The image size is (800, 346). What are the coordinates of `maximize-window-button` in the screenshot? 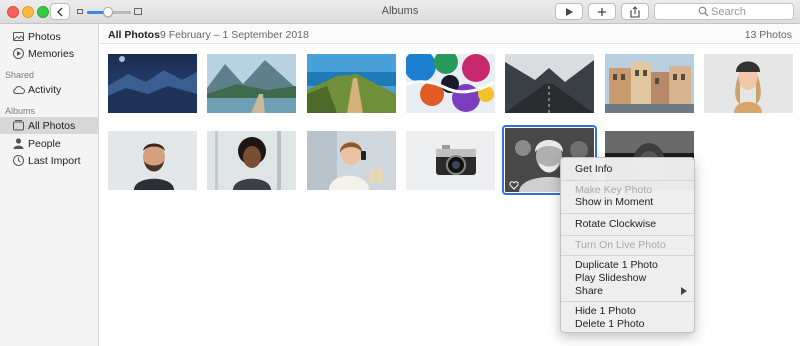 It's located at (43, 12).